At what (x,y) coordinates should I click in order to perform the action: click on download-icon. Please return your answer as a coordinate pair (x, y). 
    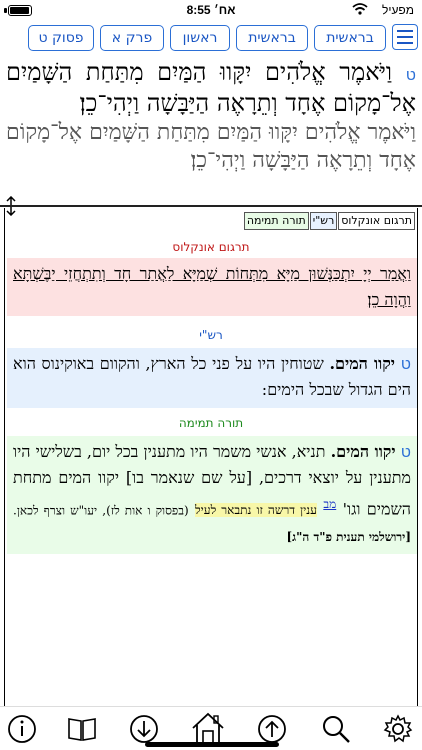
    Looking at the image, I should click on (144, 729).